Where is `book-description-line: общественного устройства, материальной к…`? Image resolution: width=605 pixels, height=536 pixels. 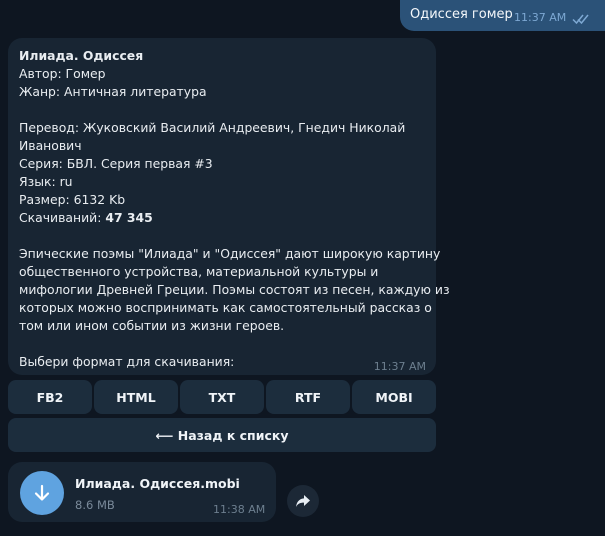
book-description-line: общественного устройства, материальной к… is located at coordinates (199, 271).